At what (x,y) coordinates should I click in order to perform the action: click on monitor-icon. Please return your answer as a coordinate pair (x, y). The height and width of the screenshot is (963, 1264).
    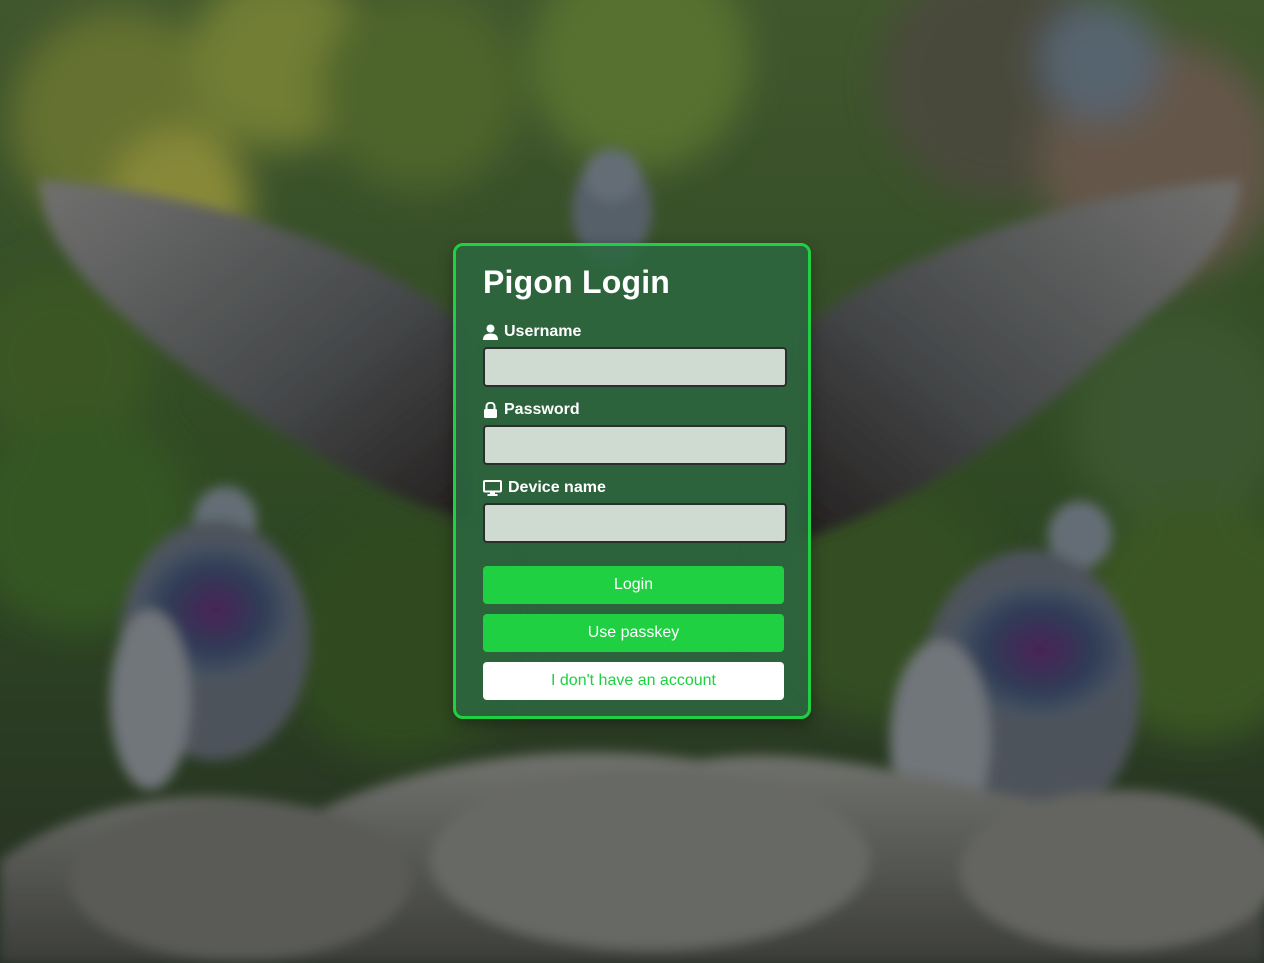
    Looking at the image, I should click on (492, 488).